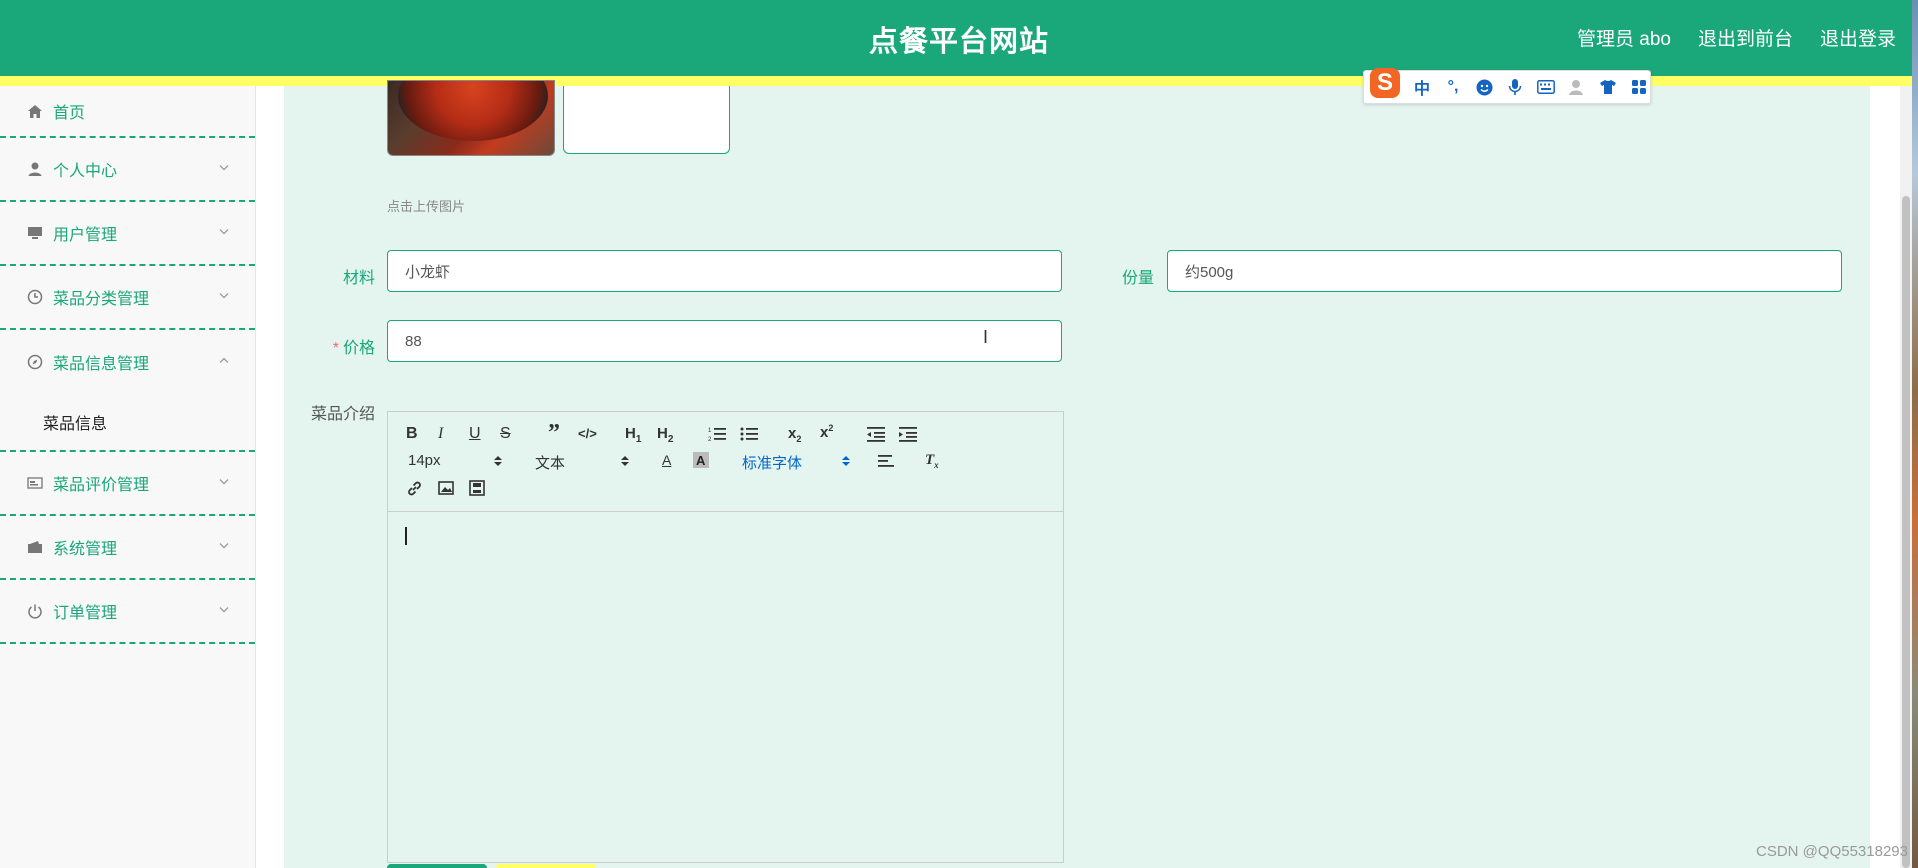 The width and height of the screenshot is (1918, 868). What do you see at coordinates (1906, 532) in the screenshot?
I see `page-scrollbar-thumb` at bounding box center [1906, 532].